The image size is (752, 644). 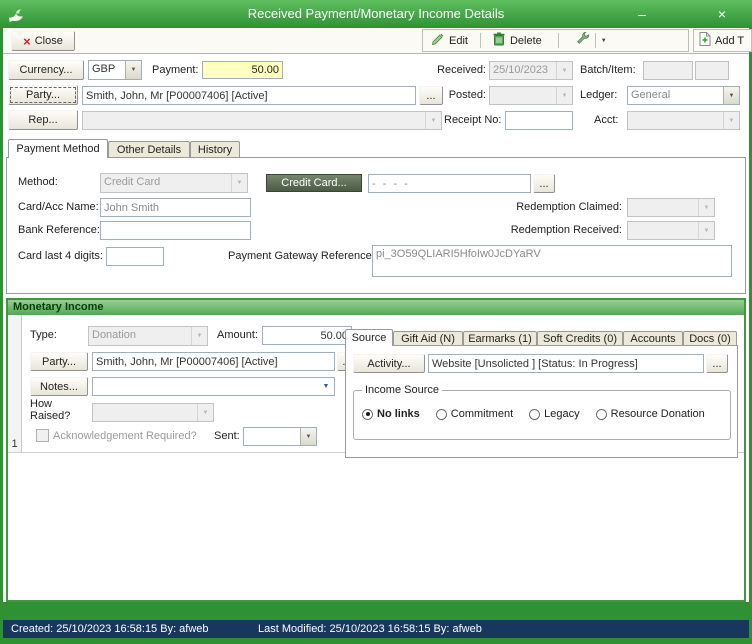 I want to click on radio-commitment: Commitment, so click(x=474, y=414).